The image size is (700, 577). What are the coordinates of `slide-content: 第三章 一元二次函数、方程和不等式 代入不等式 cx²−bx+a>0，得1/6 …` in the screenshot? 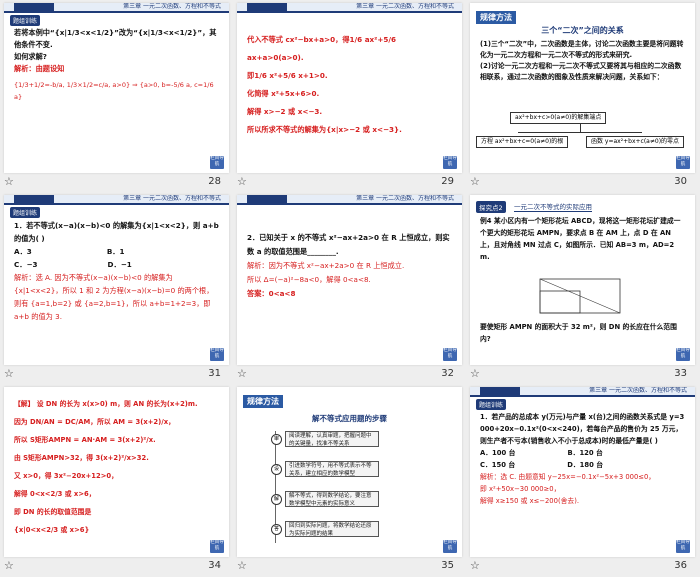 It's located at (349, 88).